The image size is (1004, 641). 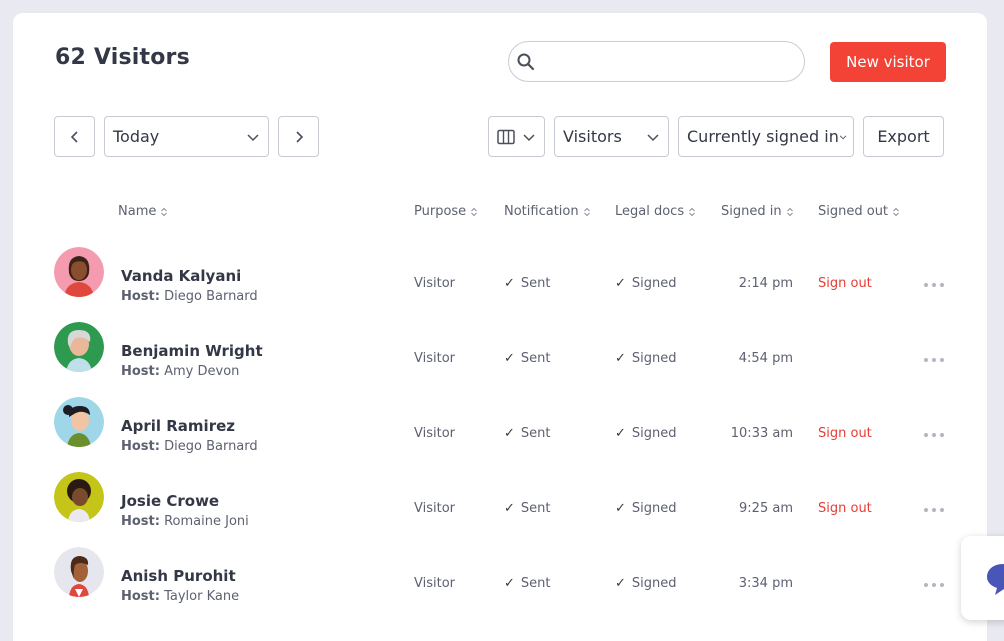 I want to click on signed-in-cell: 10:33 am, so click(x=761, y=433).